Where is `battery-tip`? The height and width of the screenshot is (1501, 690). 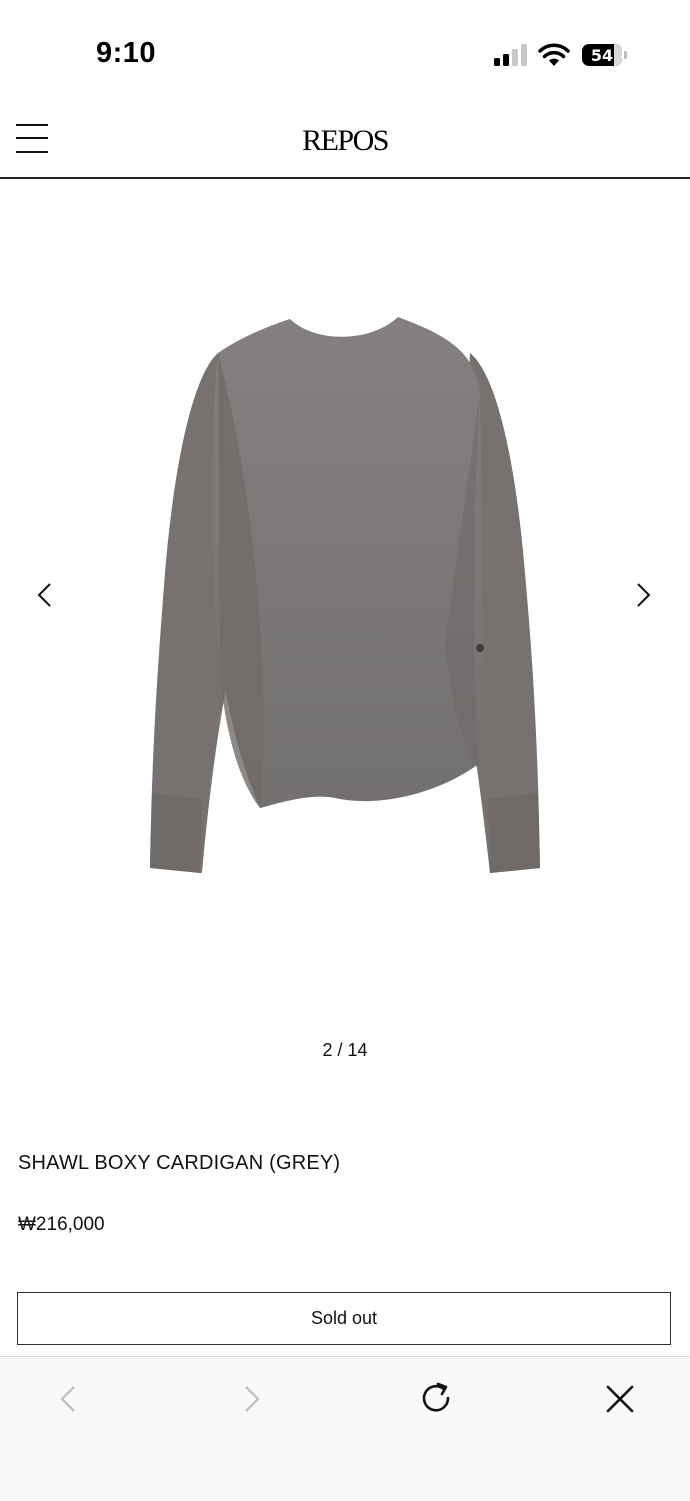 battery-tip is located at coordinates (625, 55).